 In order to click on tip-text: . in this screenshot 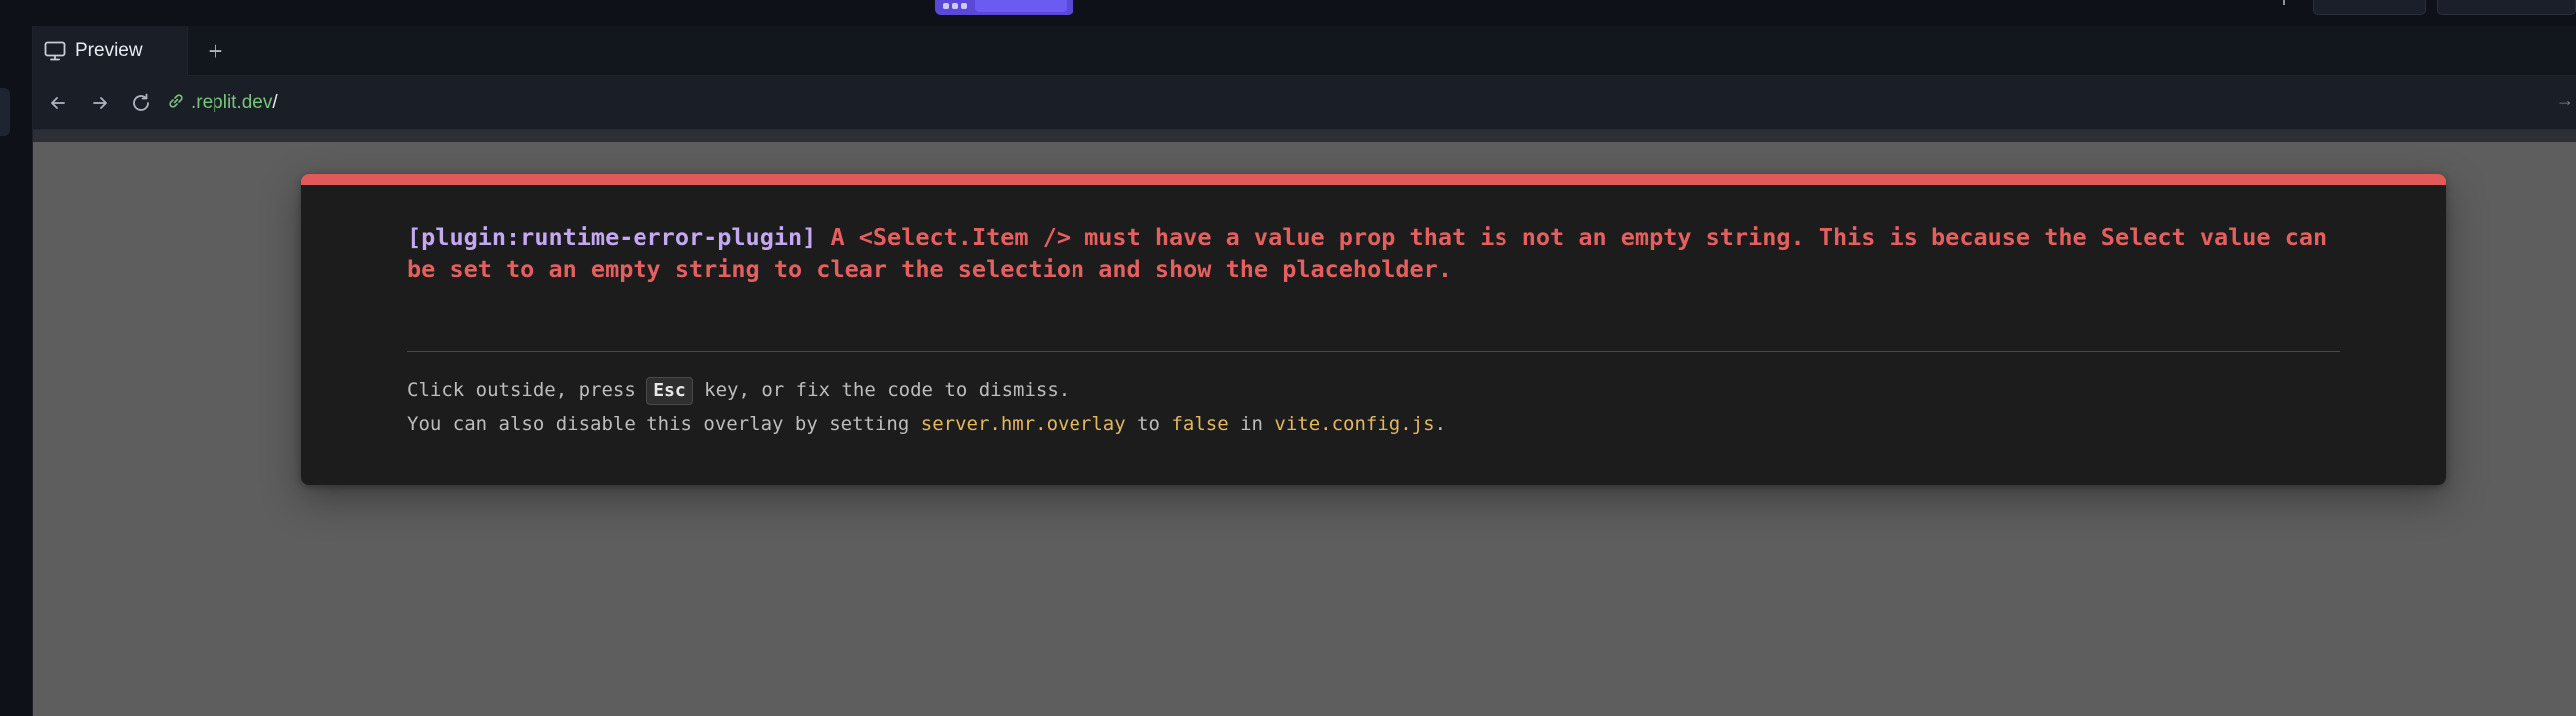, I will do `click(1440, 424)`.